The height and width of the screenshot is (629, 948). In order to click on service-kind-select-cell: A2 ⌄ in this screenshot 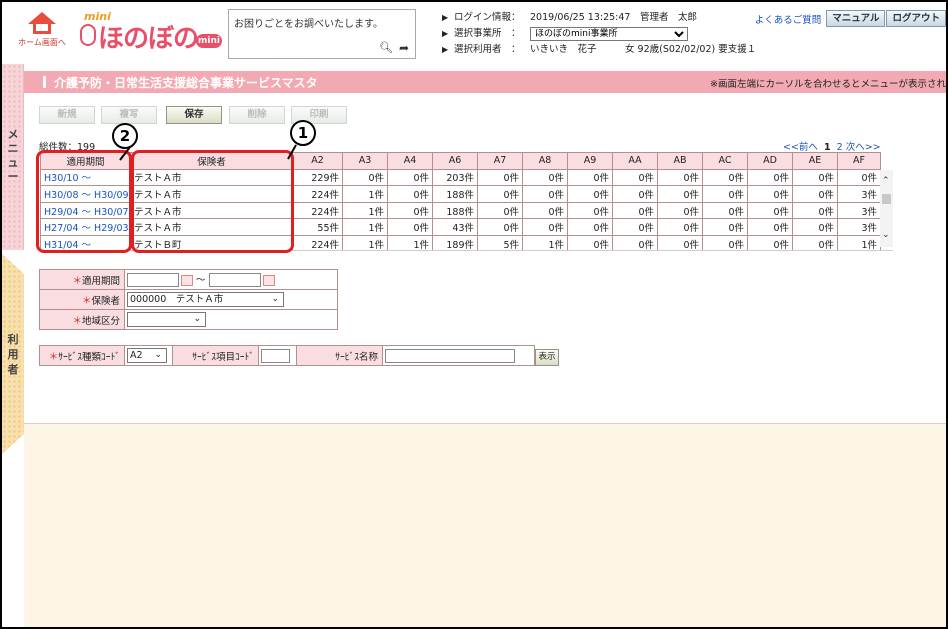, I will do `click(148, 355)`.